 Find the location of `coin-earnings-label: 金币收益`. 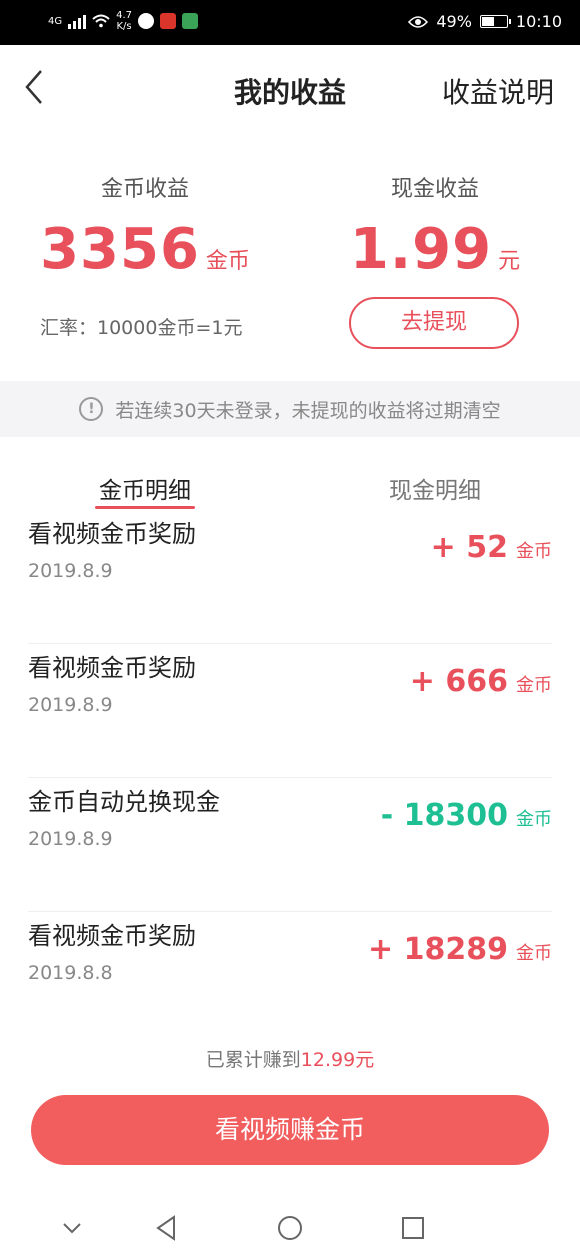

coin-earnings-label: 金币收益 is located at coordinates (144, 189).